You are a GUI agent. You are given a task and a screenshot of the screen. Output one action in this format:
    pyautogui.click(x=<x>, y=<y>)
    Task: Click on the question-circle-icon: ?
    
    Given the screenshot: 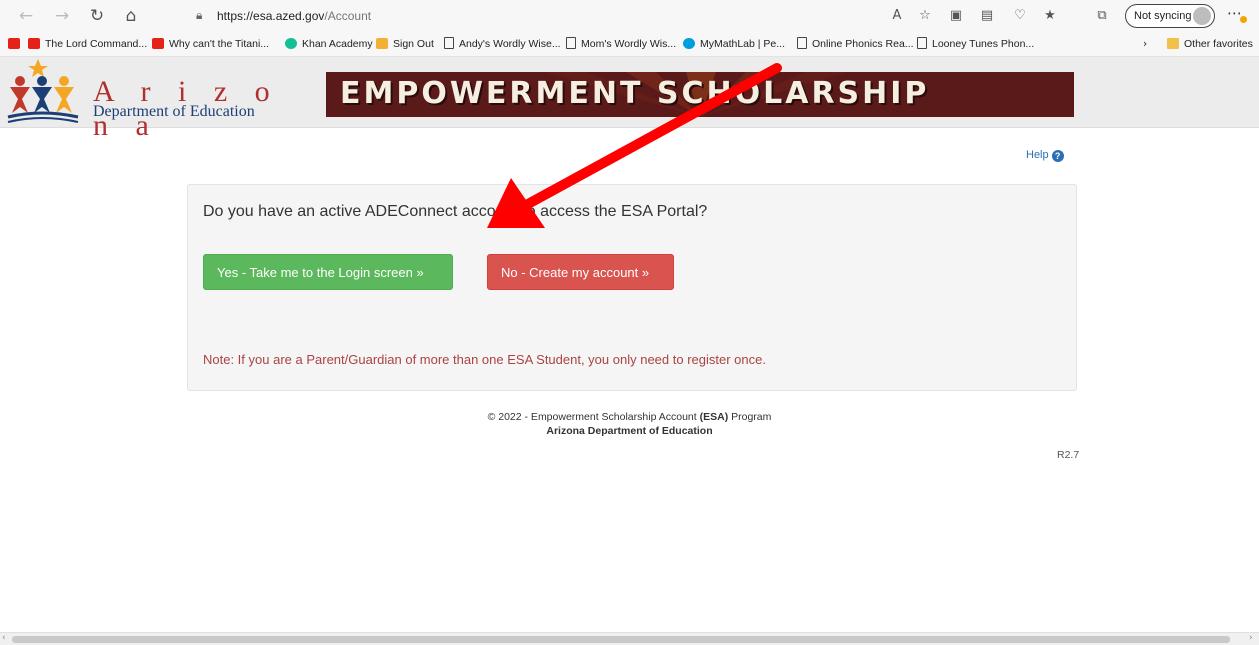 What is the action you would take?
    pyautogui.click(x=1057, y=156)
    